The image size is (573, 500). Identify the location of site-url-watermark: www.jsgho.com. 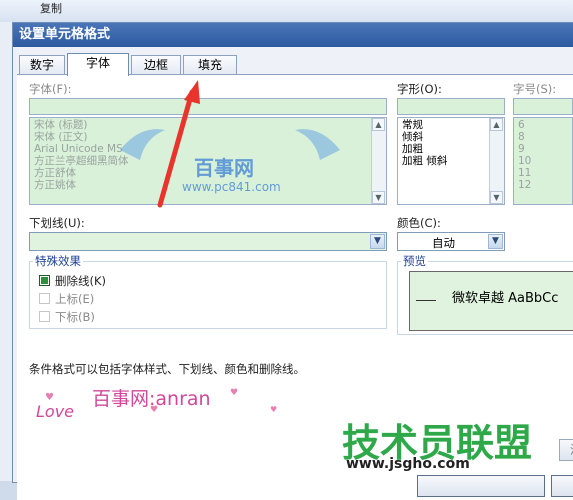
(408, 464).